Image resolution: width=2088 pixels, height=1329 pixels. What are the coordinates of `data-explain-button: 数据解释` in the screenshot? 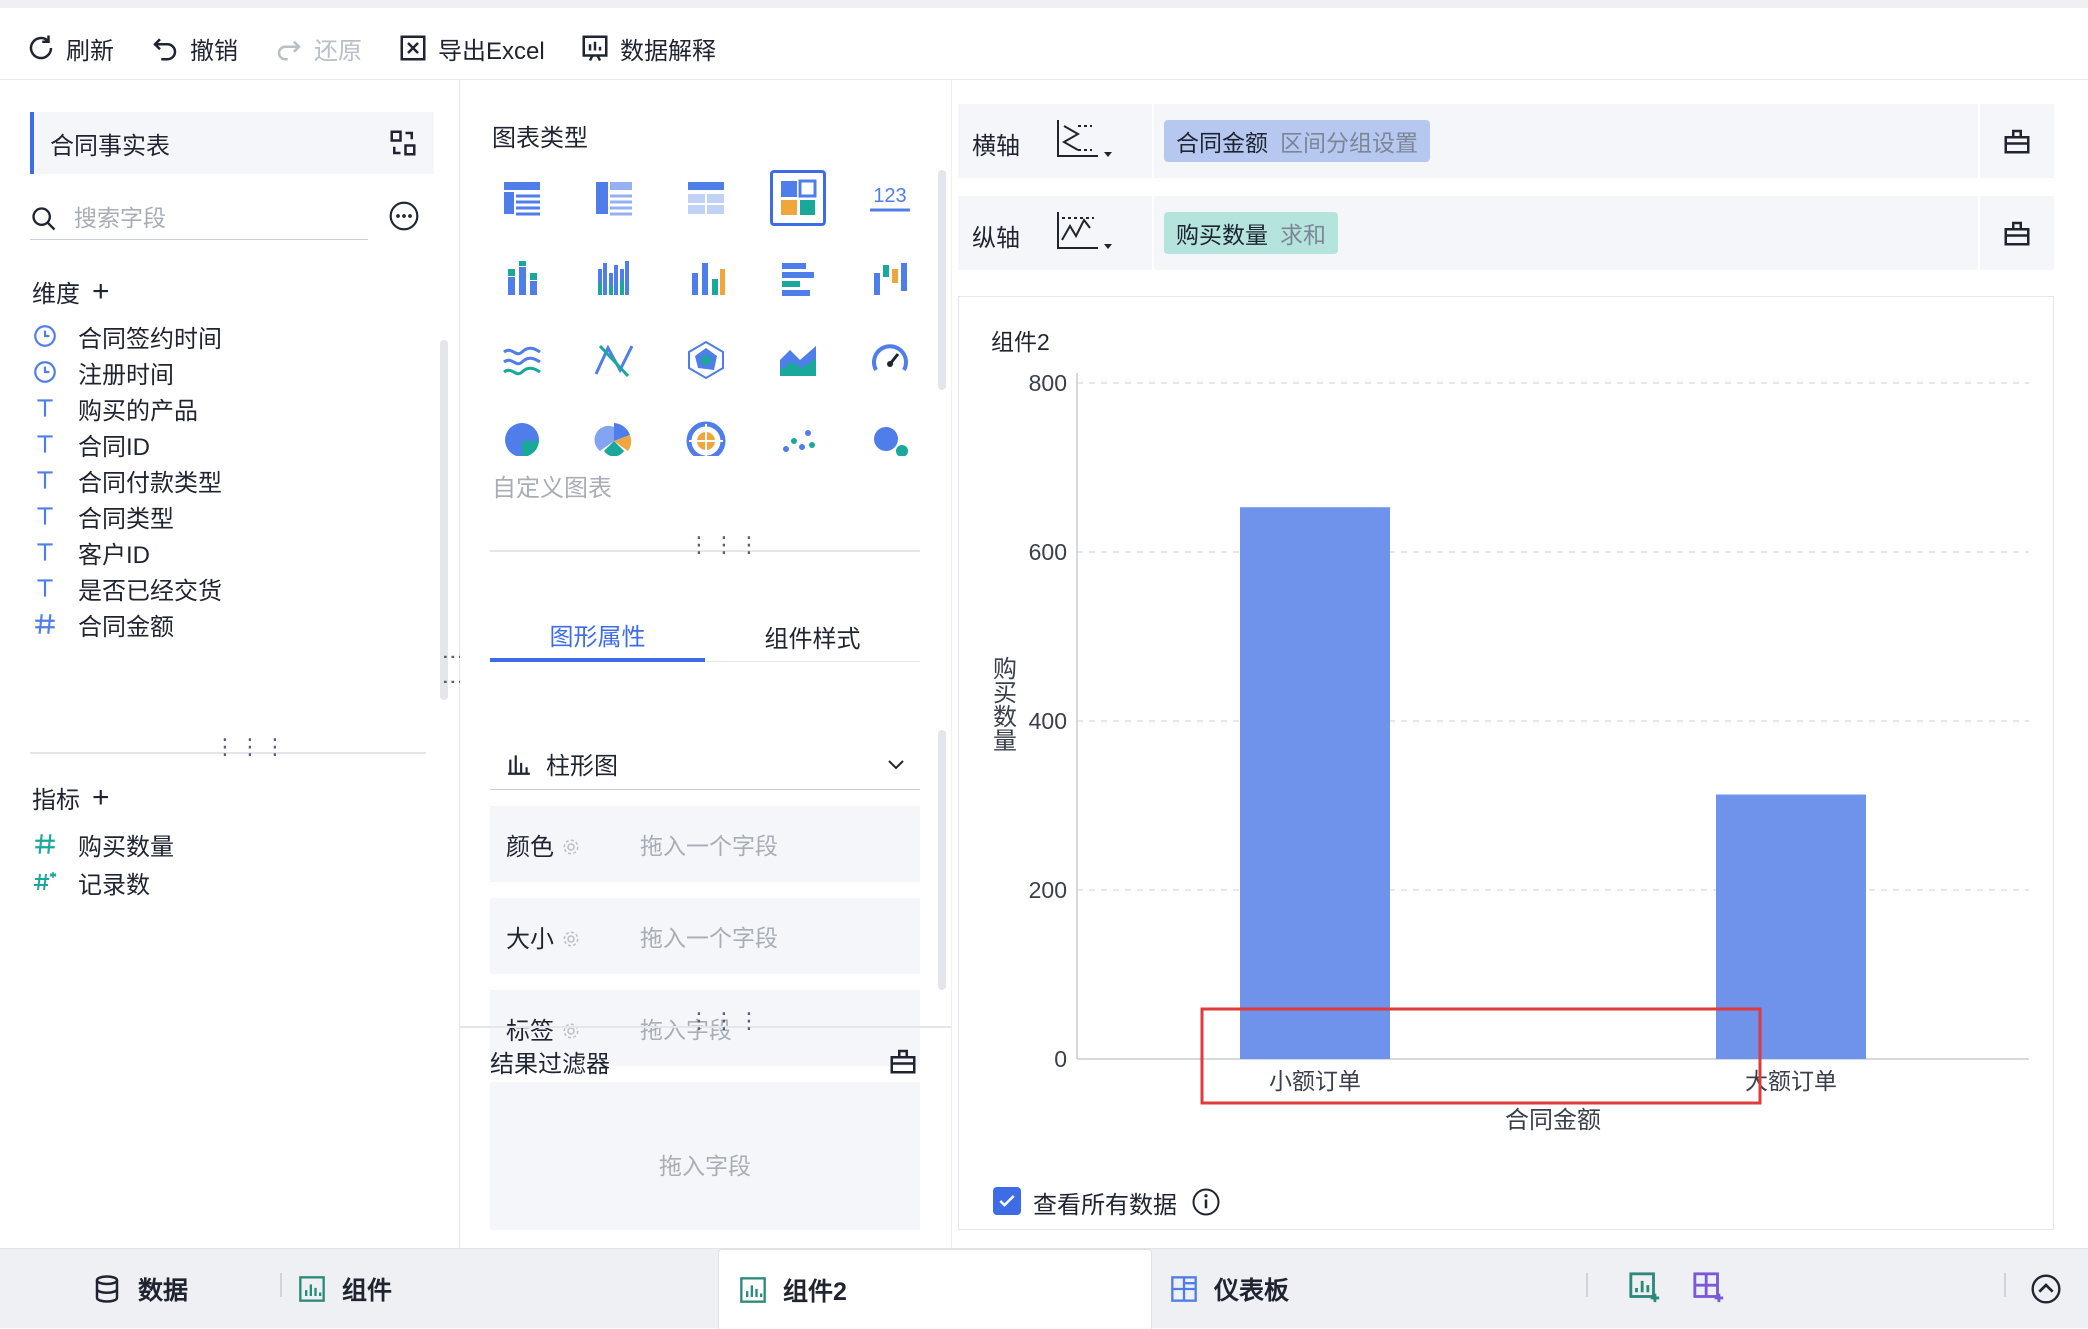 It's located at (648, 48).